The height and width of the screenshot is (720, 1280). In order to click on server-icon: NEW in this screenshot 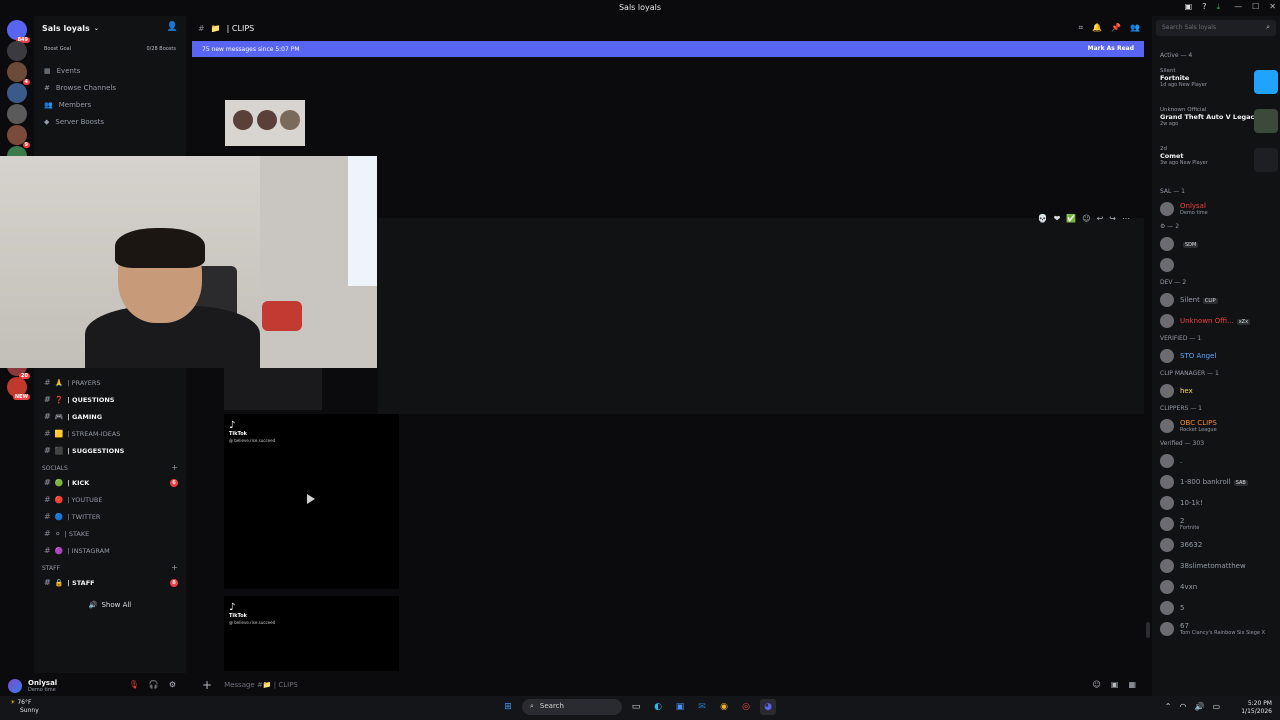, I will do `click(18, 388)`.